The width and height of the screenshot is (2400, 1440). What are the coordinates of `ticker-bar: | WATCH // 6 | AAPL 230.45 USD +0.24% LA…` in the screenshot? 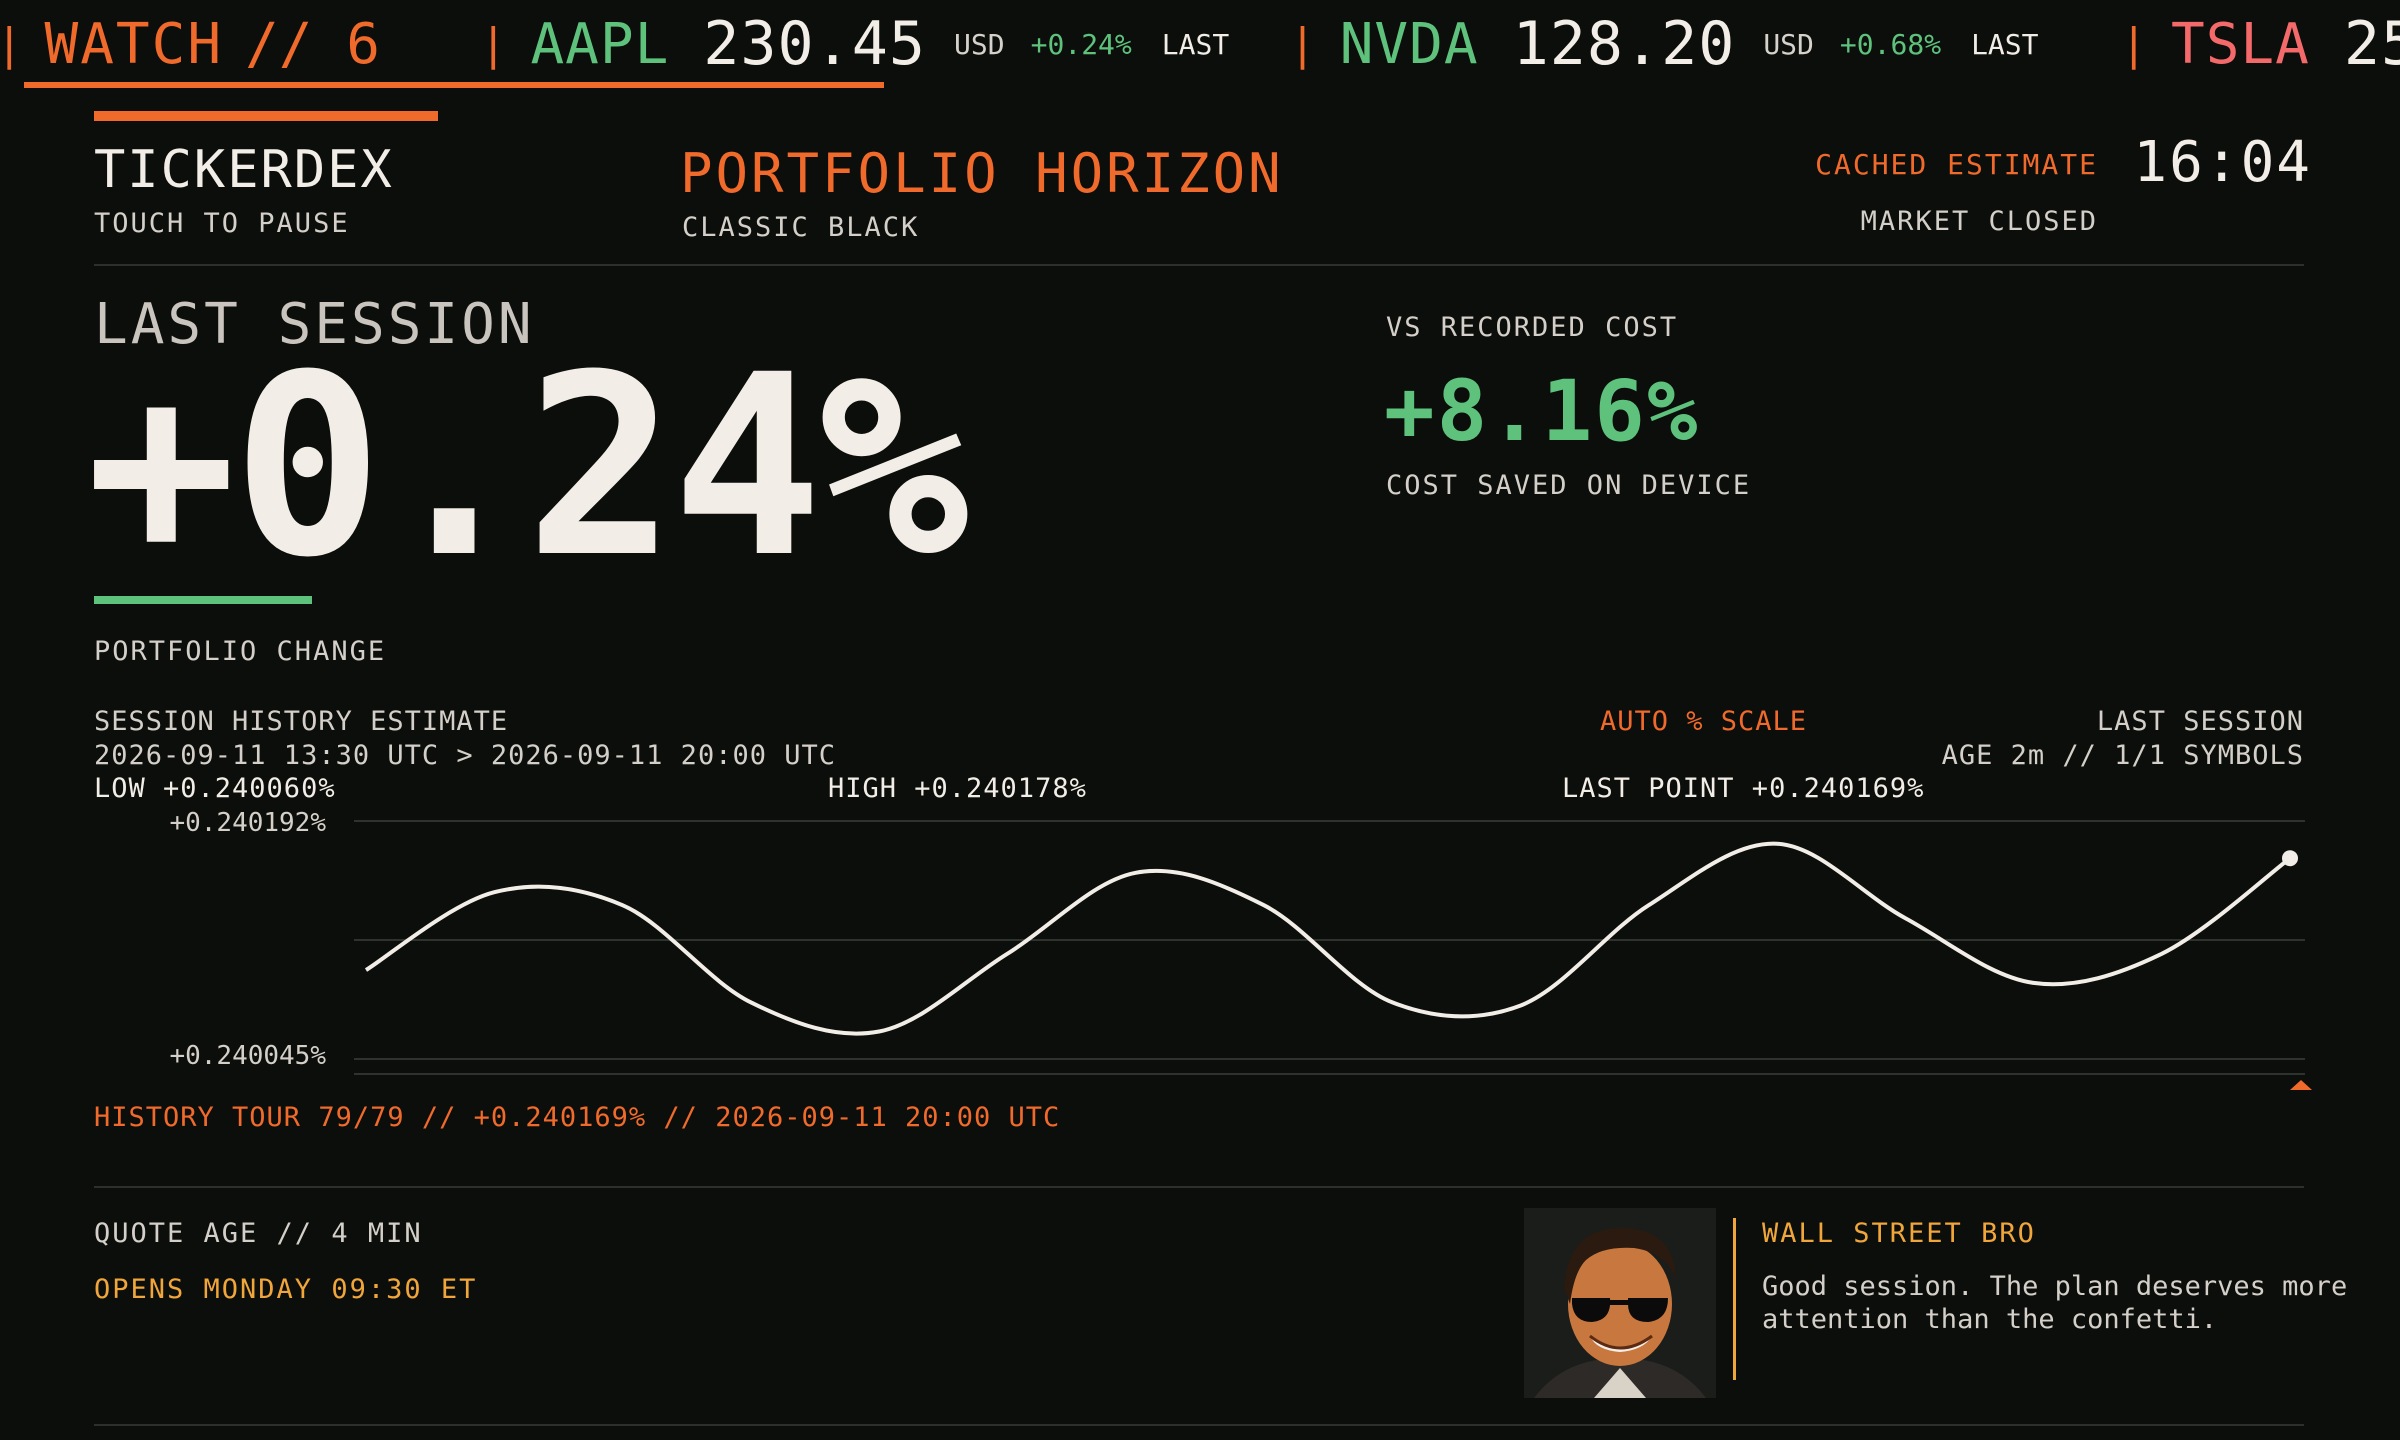 It's located at (1200, 44).